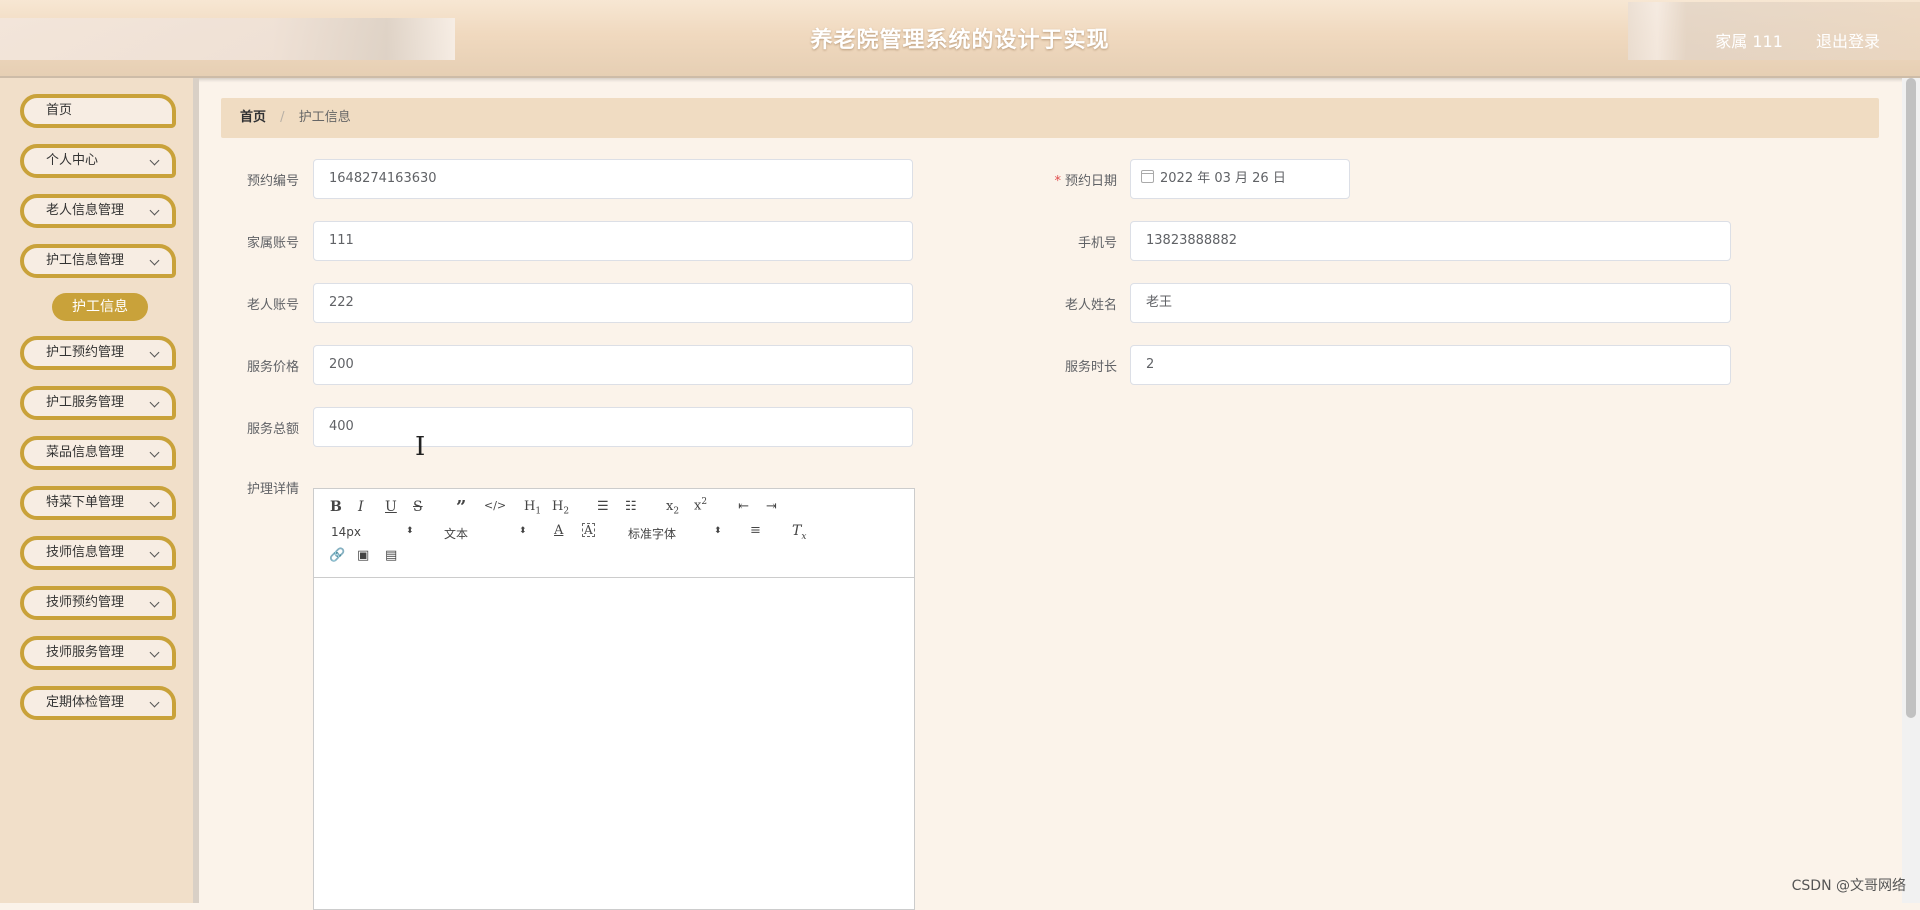  What do you see at coordinates (1097, 243) in the screenshot?
I see `phone-label: 手机号` at bounding box center [1097, 243].